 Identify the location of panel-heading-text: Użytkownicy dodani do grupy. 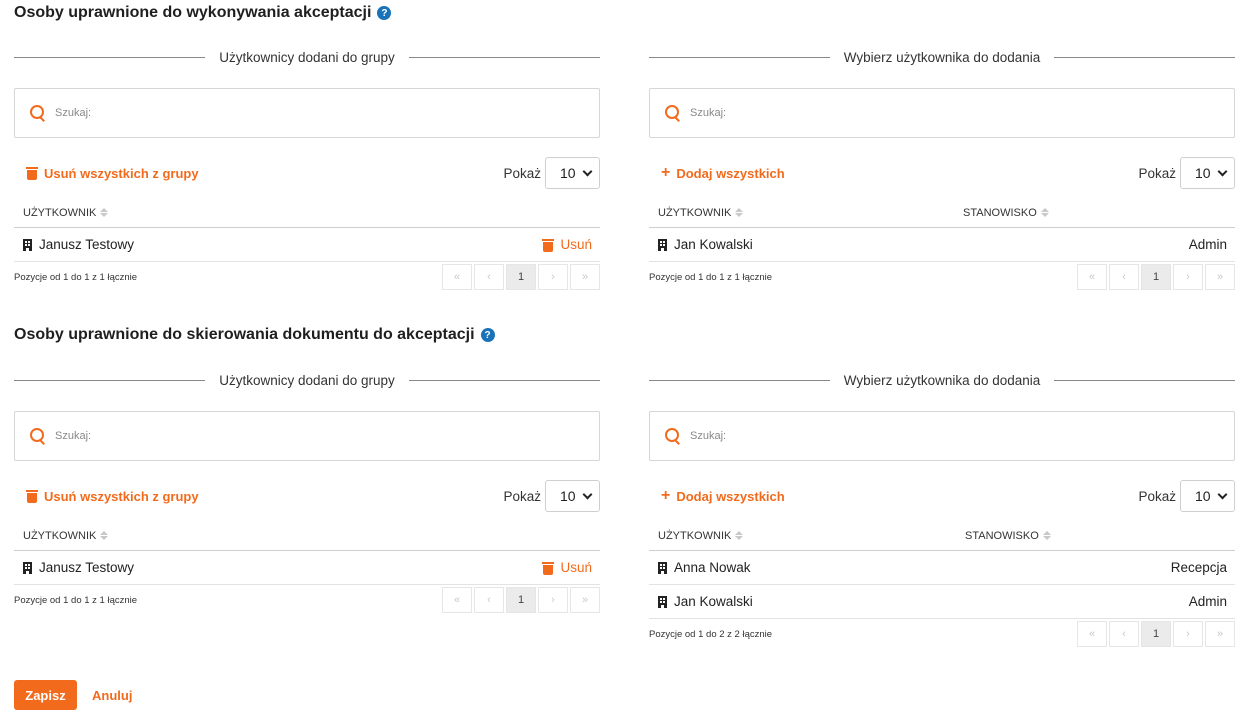
(307, 380).